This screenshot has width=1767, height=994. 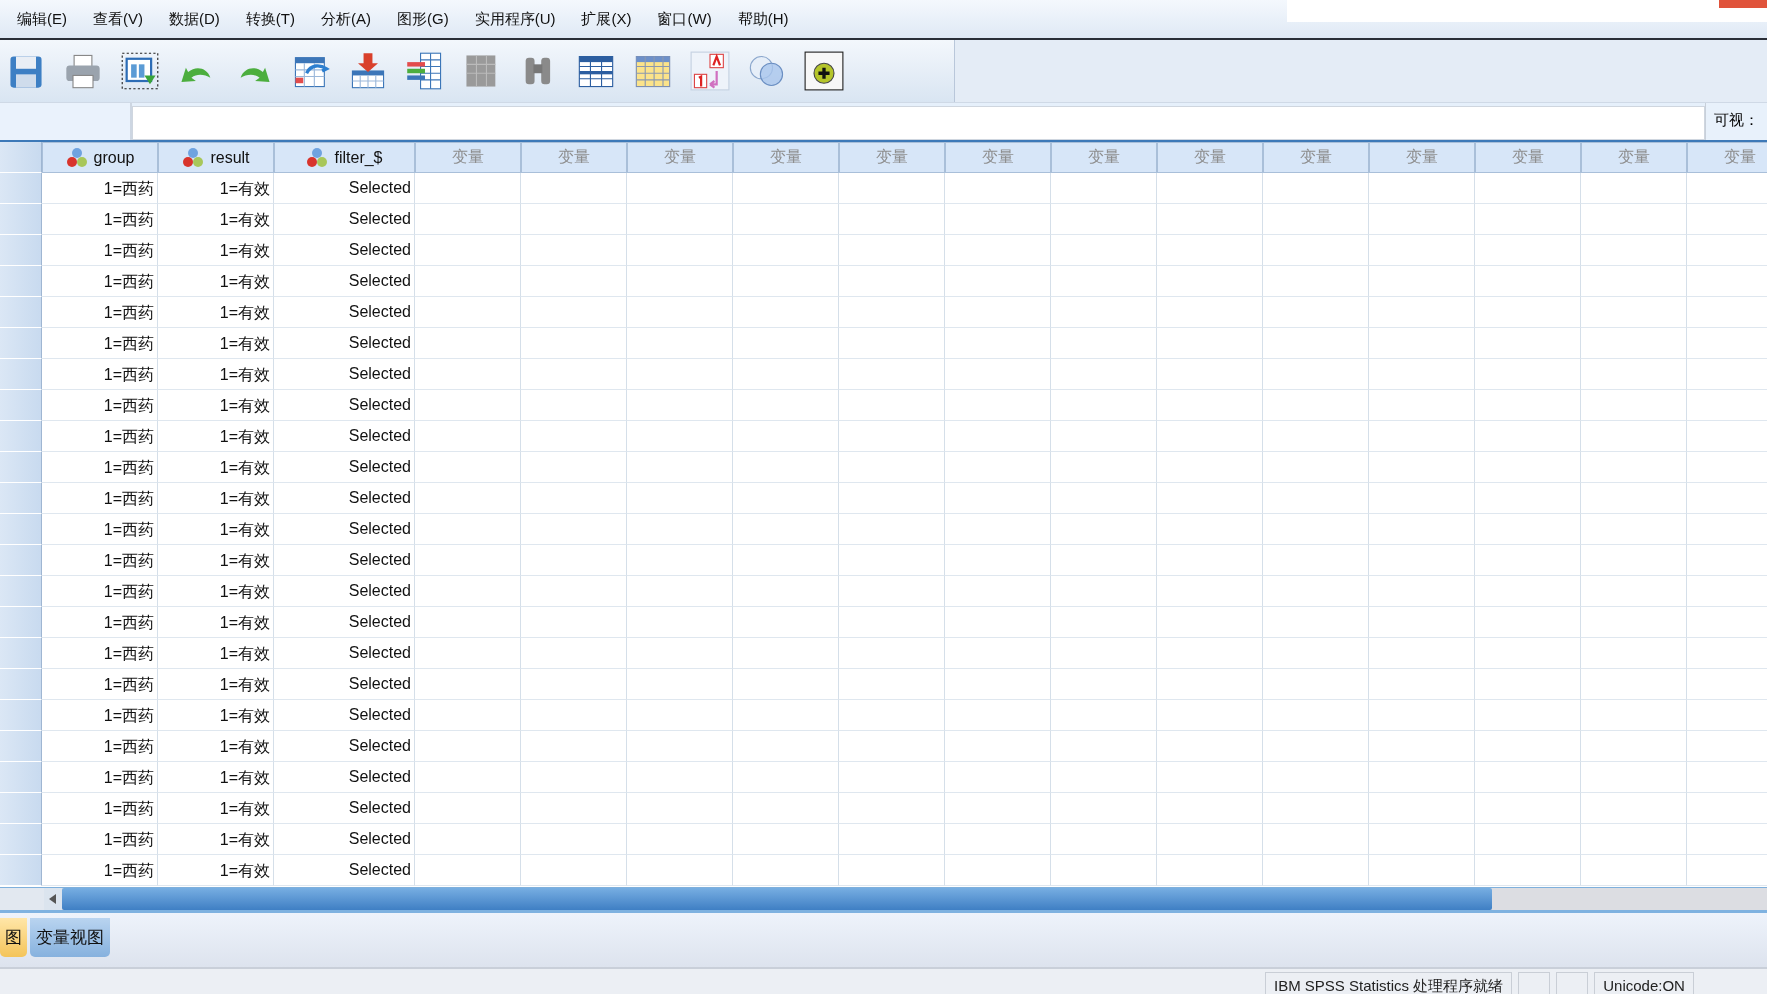 I want to click on status-field, so click(x=1534, y=983).